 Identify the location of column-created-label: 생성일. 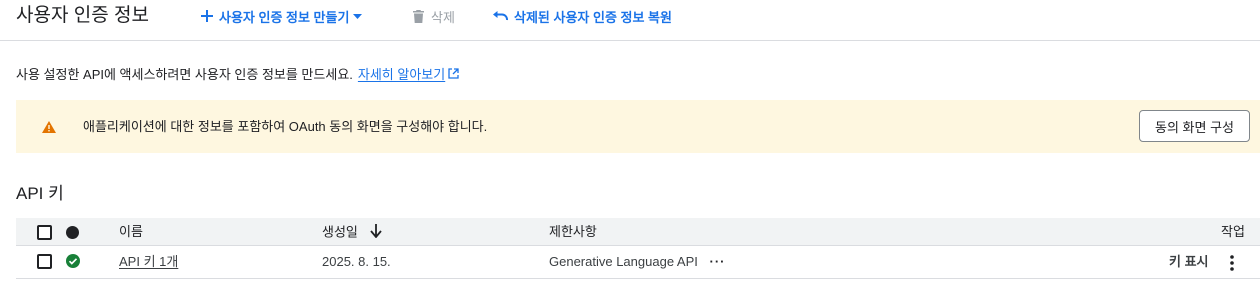
(340, 232).